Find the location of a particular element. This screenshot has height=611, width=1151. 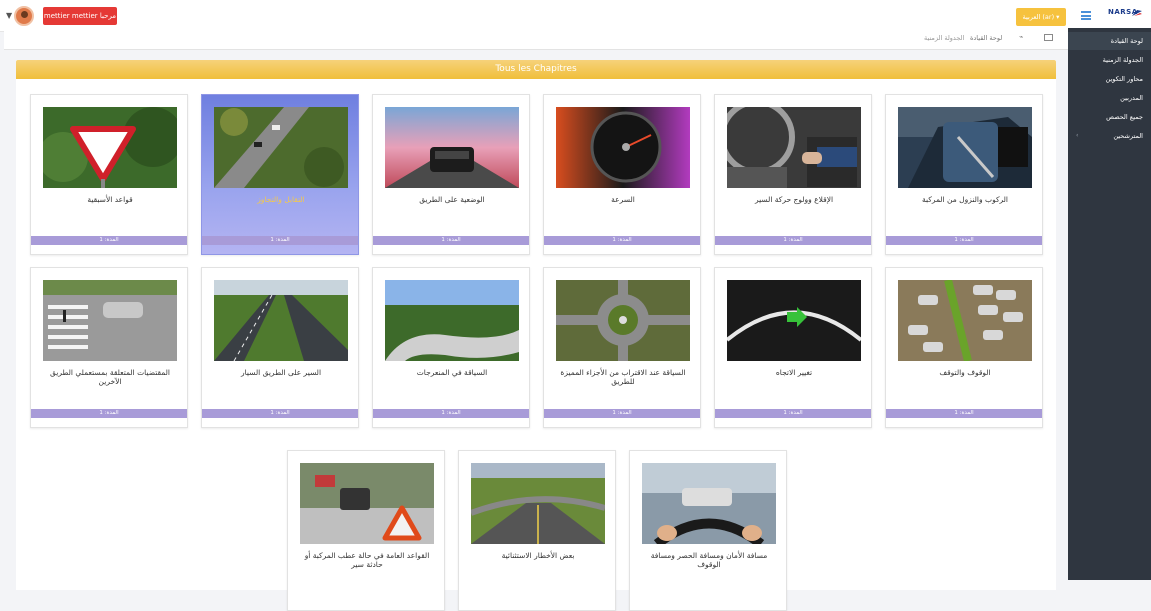

chapter-card: الوقوف والتوقف المدة: 1 is located at coordinates (964, 347).